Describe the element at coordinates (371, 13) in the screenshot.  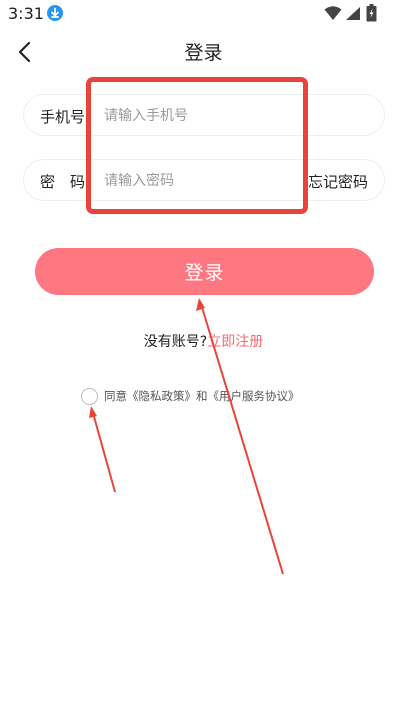
I see `battery-icon` at that location.